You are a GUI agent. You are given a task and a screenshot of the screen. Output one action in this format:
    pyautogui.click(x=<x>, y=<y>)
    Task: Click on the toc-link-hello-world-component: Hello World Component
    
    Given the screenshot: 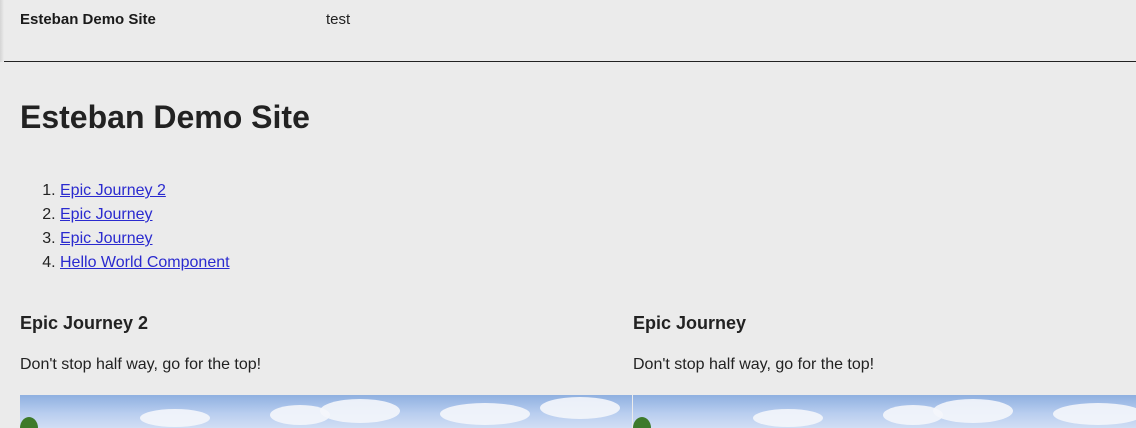 What is the action you would take?
    pyautogui.click(x=145, y=262)
    